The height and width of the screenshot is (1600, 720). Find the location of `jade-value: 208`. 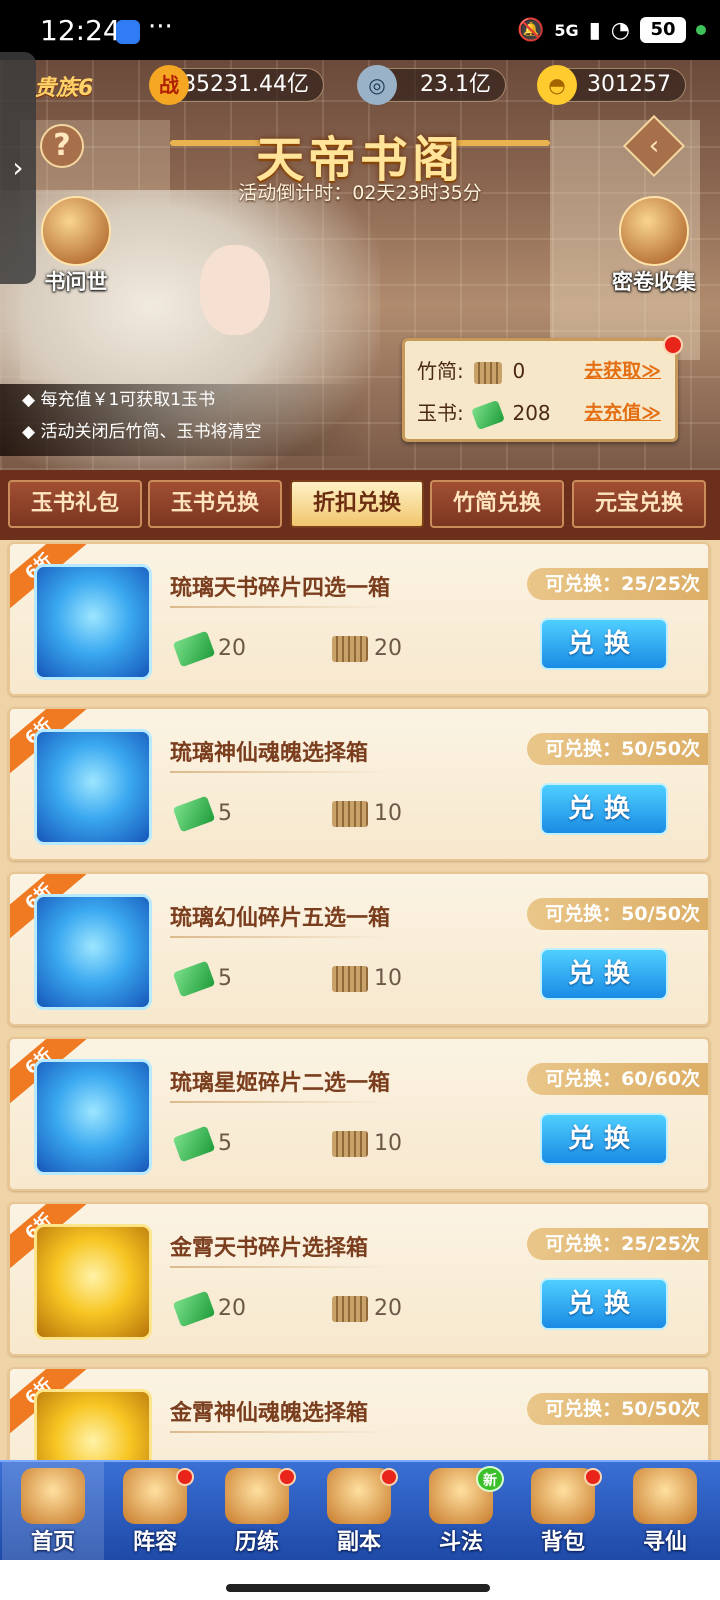

jade-value: 208 is located at coordinates (531, 413).